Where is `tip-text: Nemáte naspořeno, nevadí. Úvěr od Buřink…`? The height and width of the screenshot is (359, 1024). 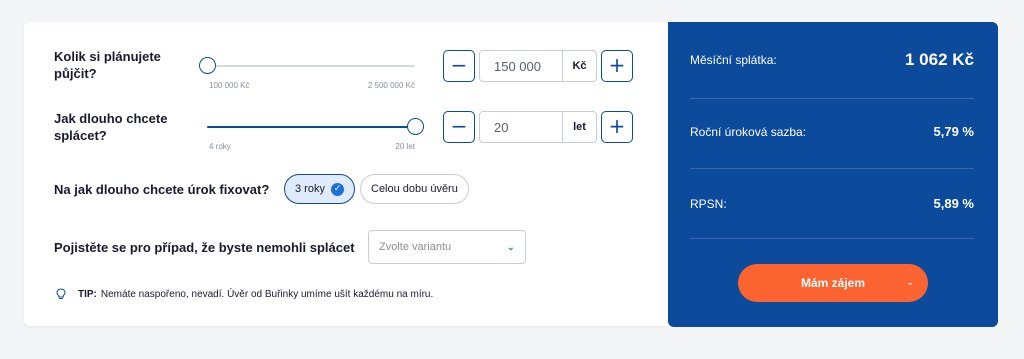 tip-text: Nemáte naspořeno, nevadí. Úvěr od Buřink… is located at coordinates (267, 294).